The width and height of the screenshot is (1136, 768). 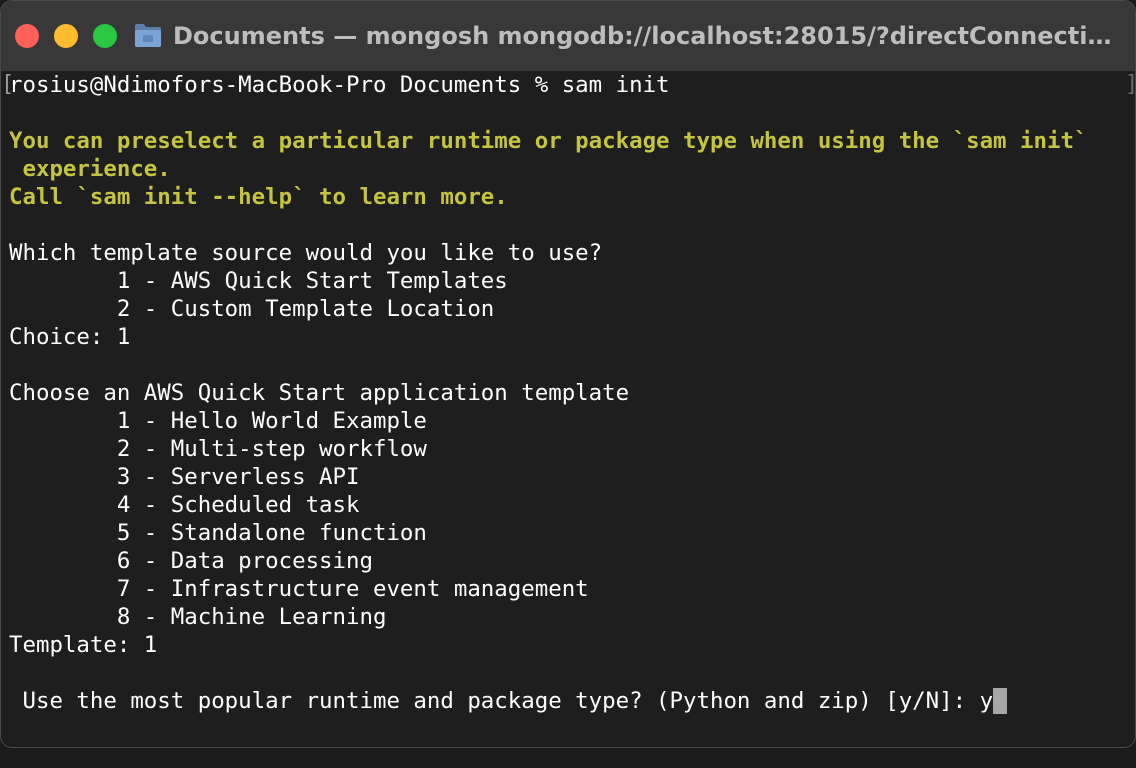 What do you see at coordinates (105, 36) in the screenshot?
I see `zoom-button` at bounding box center [105, 36].